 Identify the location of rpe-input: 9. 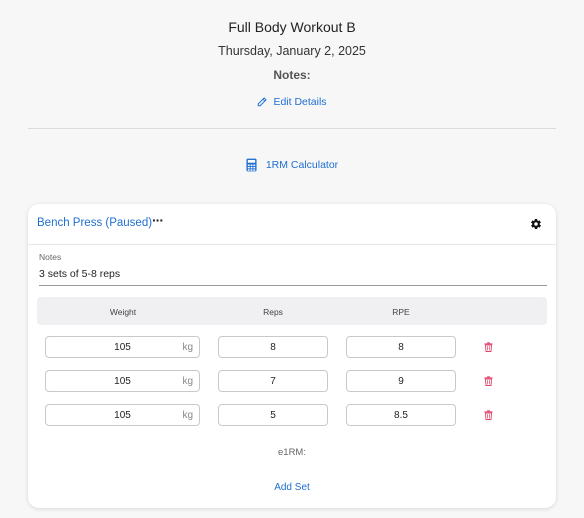
(401, 381).